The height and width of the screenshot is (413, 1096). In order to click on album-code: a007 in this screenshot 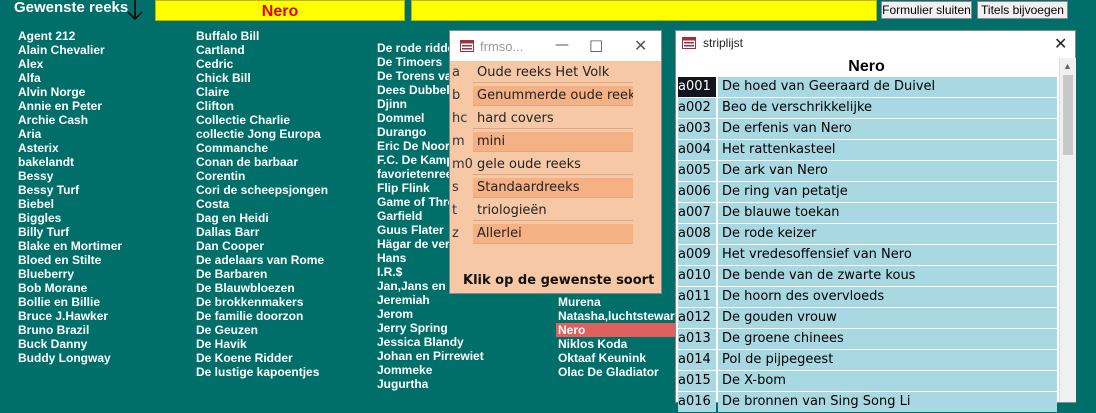, I will do `click(697, 213)`.